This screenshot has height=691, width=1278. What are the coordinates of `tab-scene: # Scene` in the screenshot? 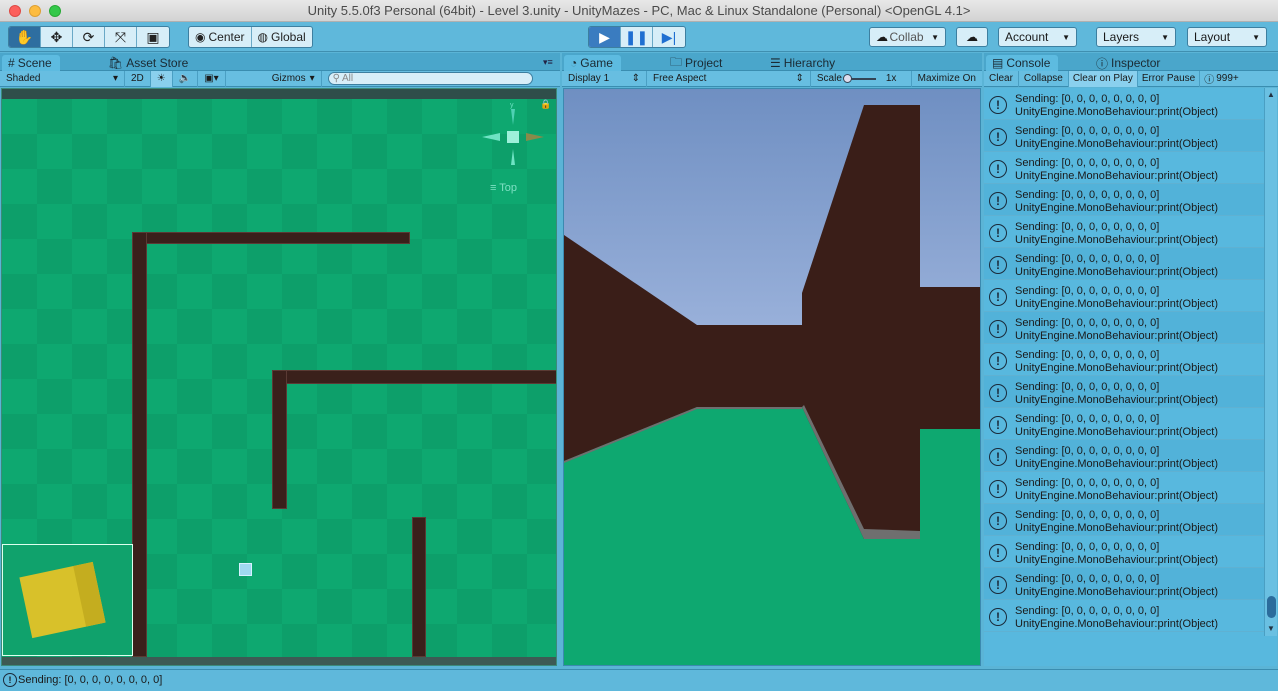 It's located at (31, 63).